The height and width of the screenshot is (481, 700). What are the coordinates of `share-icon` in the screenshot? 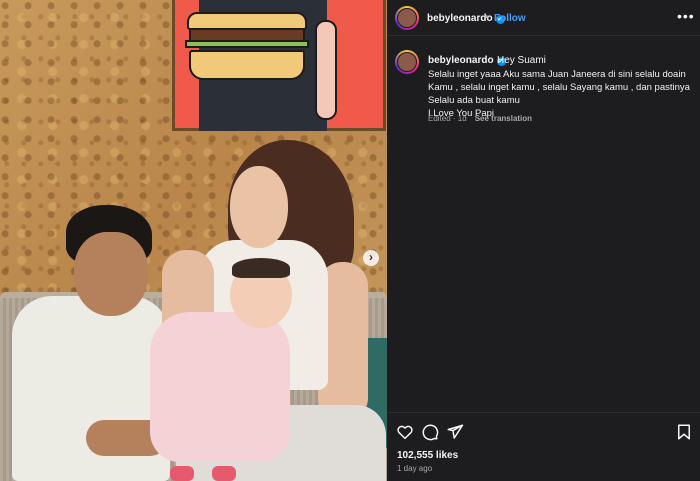 It's located at (455, 432).